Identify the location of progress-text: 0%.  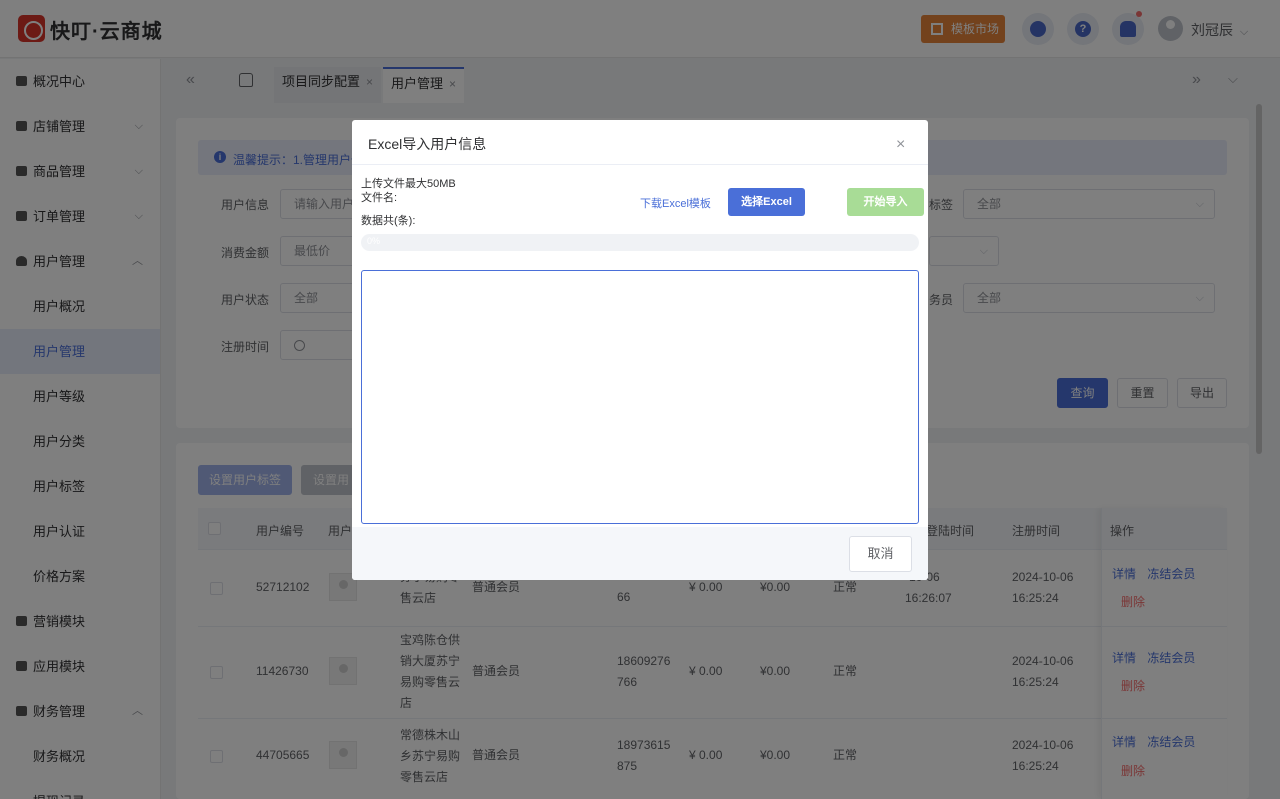
(374, 241).